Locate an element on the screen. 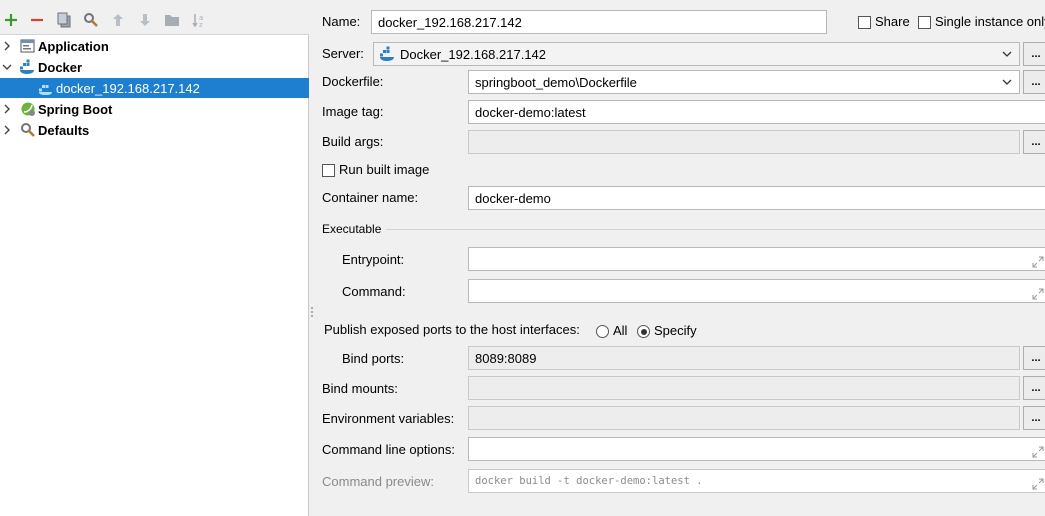 The image size is (1045, 516). tree-item-label: Spring Boot is located at coordinates (75, 109).